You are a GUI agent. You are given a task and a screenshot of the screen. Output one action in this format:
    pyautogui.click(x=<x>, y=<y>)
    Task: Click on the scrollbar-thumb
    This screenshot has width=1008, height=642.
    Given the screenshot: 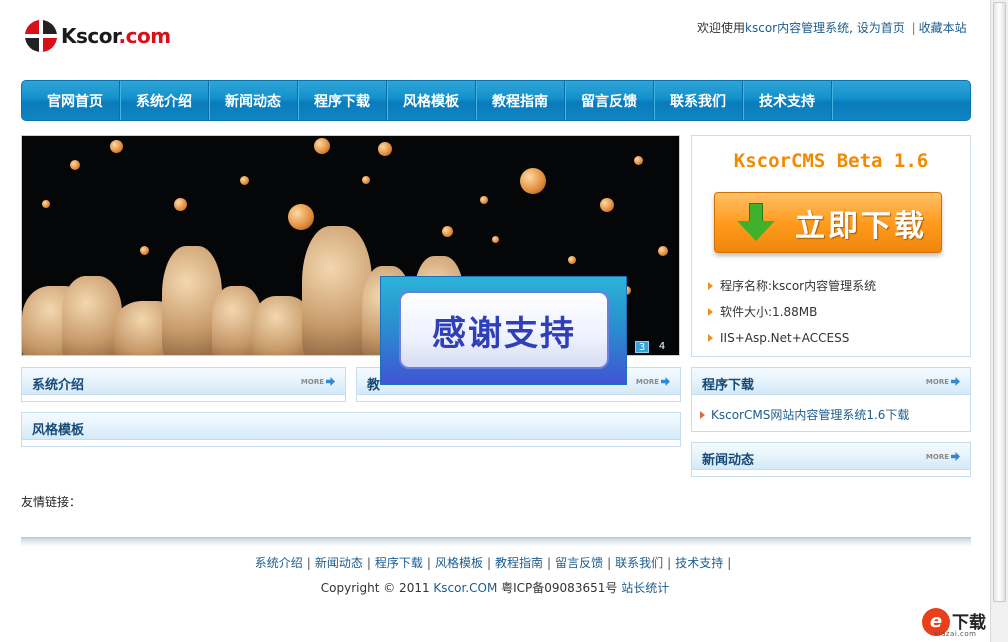 What is the action you would take?
    pyautogui.click(x=999, y=302)
    